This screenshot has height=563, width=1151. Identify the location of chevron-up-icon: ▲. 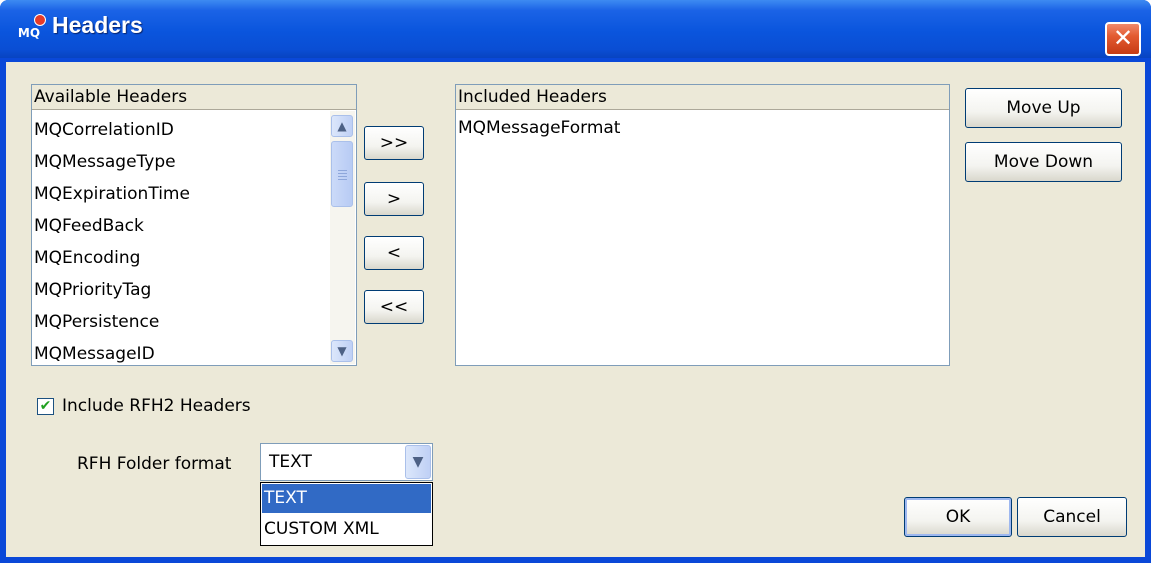
(342, 126).